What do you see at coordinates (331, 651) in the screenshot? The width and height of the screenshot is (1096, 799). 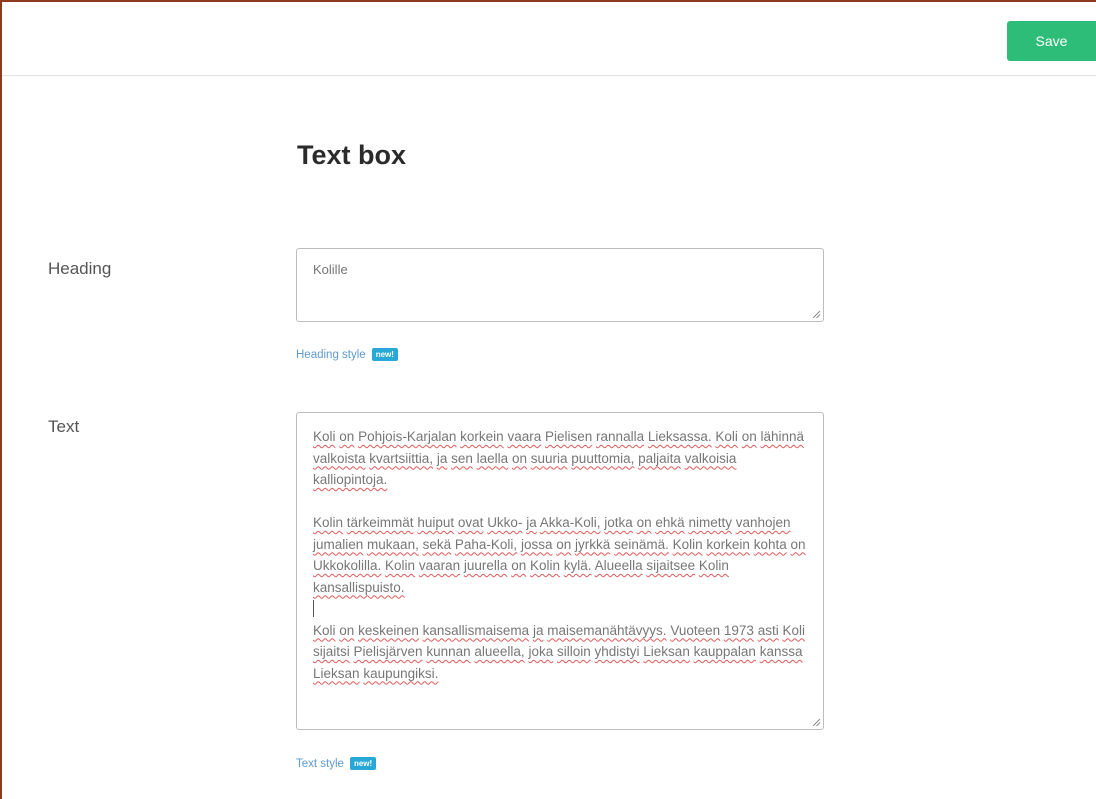 I see `spellcheck-word: sijaitsi` at bounding box center [331, 651].